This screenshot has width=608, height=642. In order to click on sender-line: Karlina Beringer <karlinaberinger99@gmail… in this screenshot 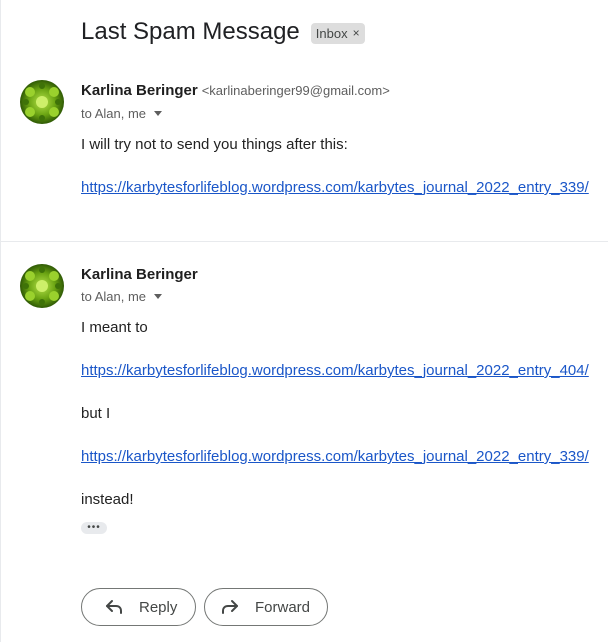, I will do `click(235, 90)`.